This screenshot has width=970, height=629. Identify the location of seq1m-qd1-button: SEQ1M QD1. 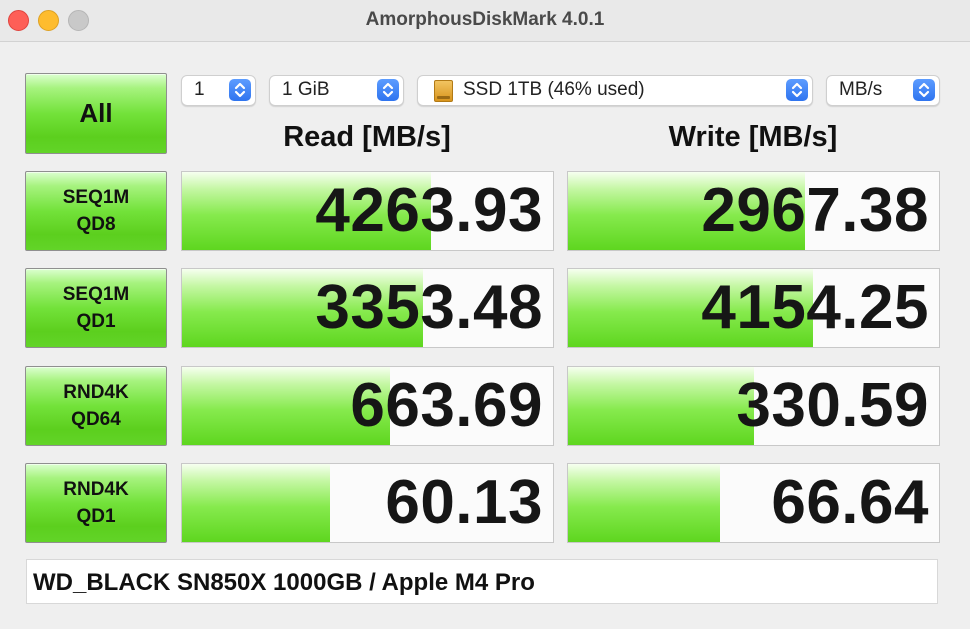
(96, 308).